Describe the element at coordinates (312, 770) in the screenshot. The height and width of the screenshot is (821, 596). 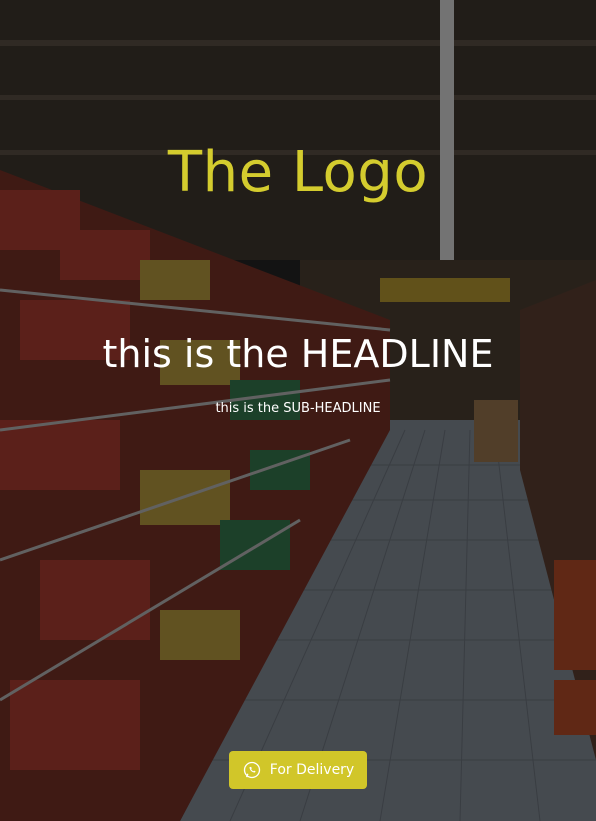
I see `delivery-button-label: For Delivery` at that location.